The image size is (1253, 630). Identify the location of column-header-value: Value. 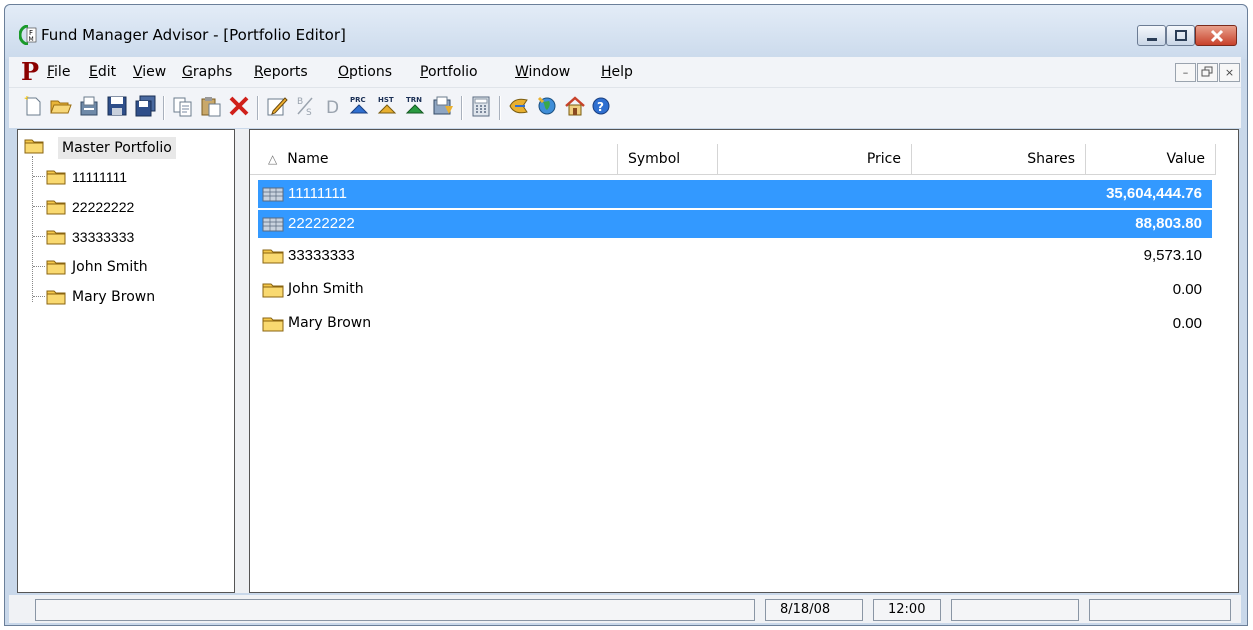
(1151, 159).